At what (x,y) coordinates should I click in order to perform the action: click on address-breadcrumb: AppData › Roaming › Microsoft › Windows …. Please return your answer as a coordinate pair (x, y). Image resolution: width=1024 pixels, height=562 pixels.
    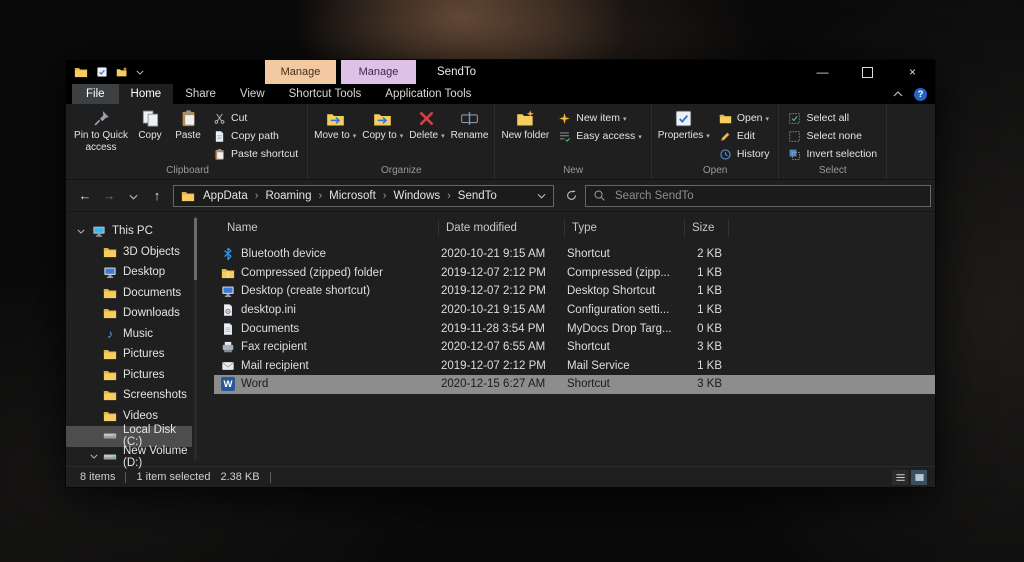
    Looking at the image, I should click on (363, 195).